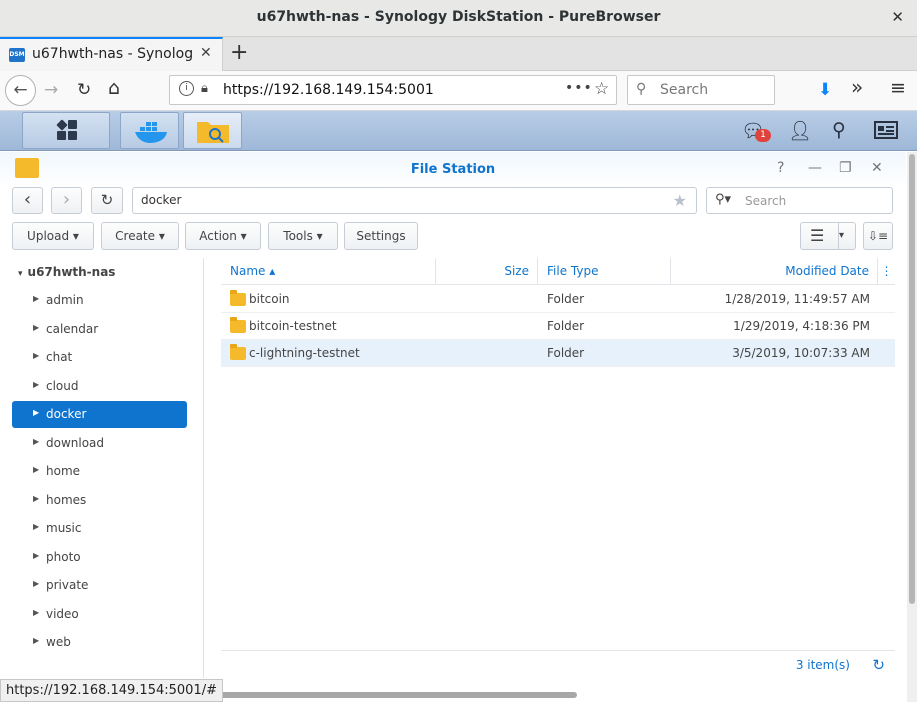 This screenshot has height=702, width=917. Describe the element at coordinates (99, 614) in the screenshot. I see `tree-item-video: ▶ video` at that location.